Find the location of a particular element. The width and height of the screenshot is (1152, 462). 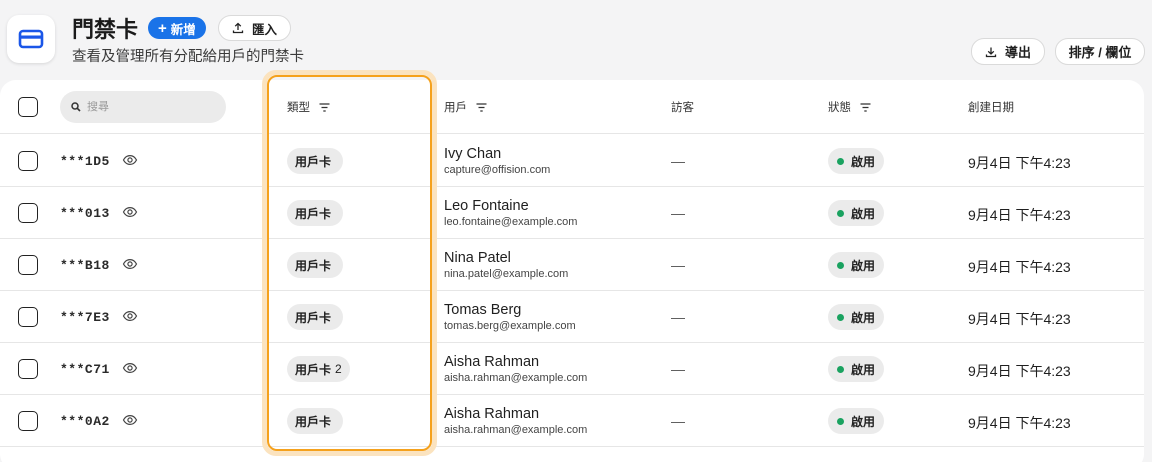

sort-columns-label: 排序 / 欄位 is located at coordinates (1100, 52).